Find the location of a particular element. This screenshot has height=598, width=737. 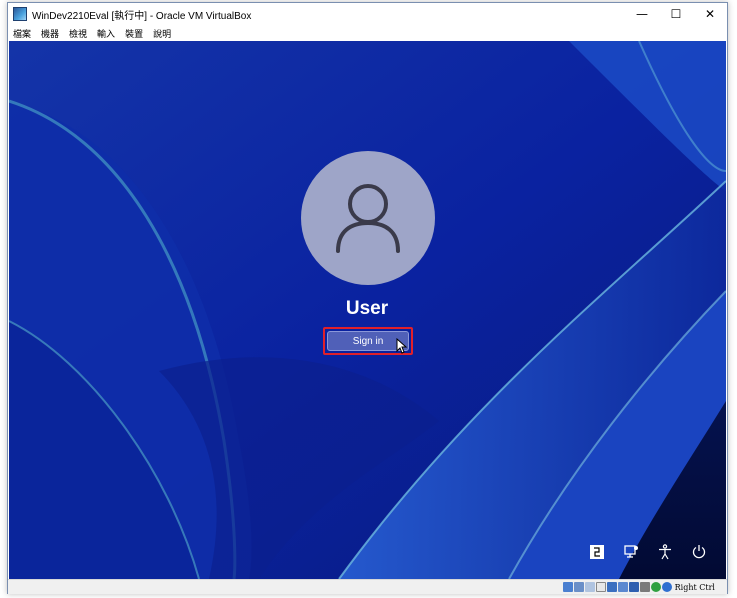

shared-folder-icon is located at coordinates (622, 587).